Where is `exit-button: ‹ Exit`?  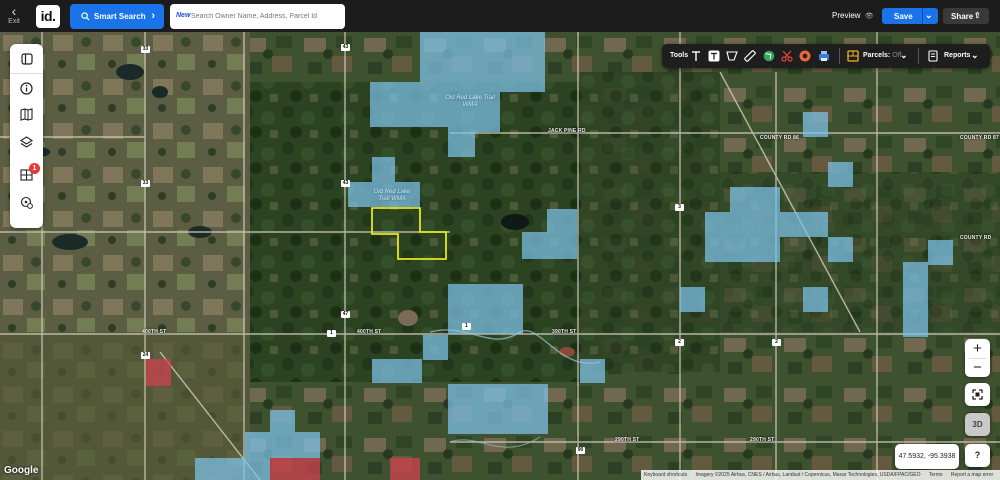 exit-button: ‹ Exit is located at coordinates (14, 17).